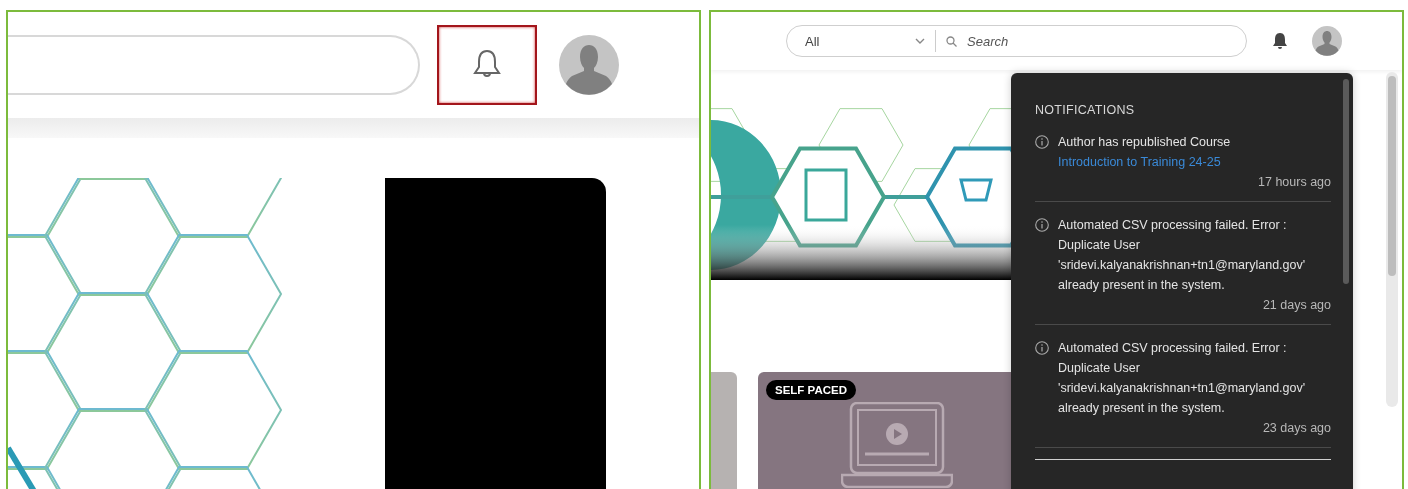  I want to click on chevron-down-icon, so click(920, 41).